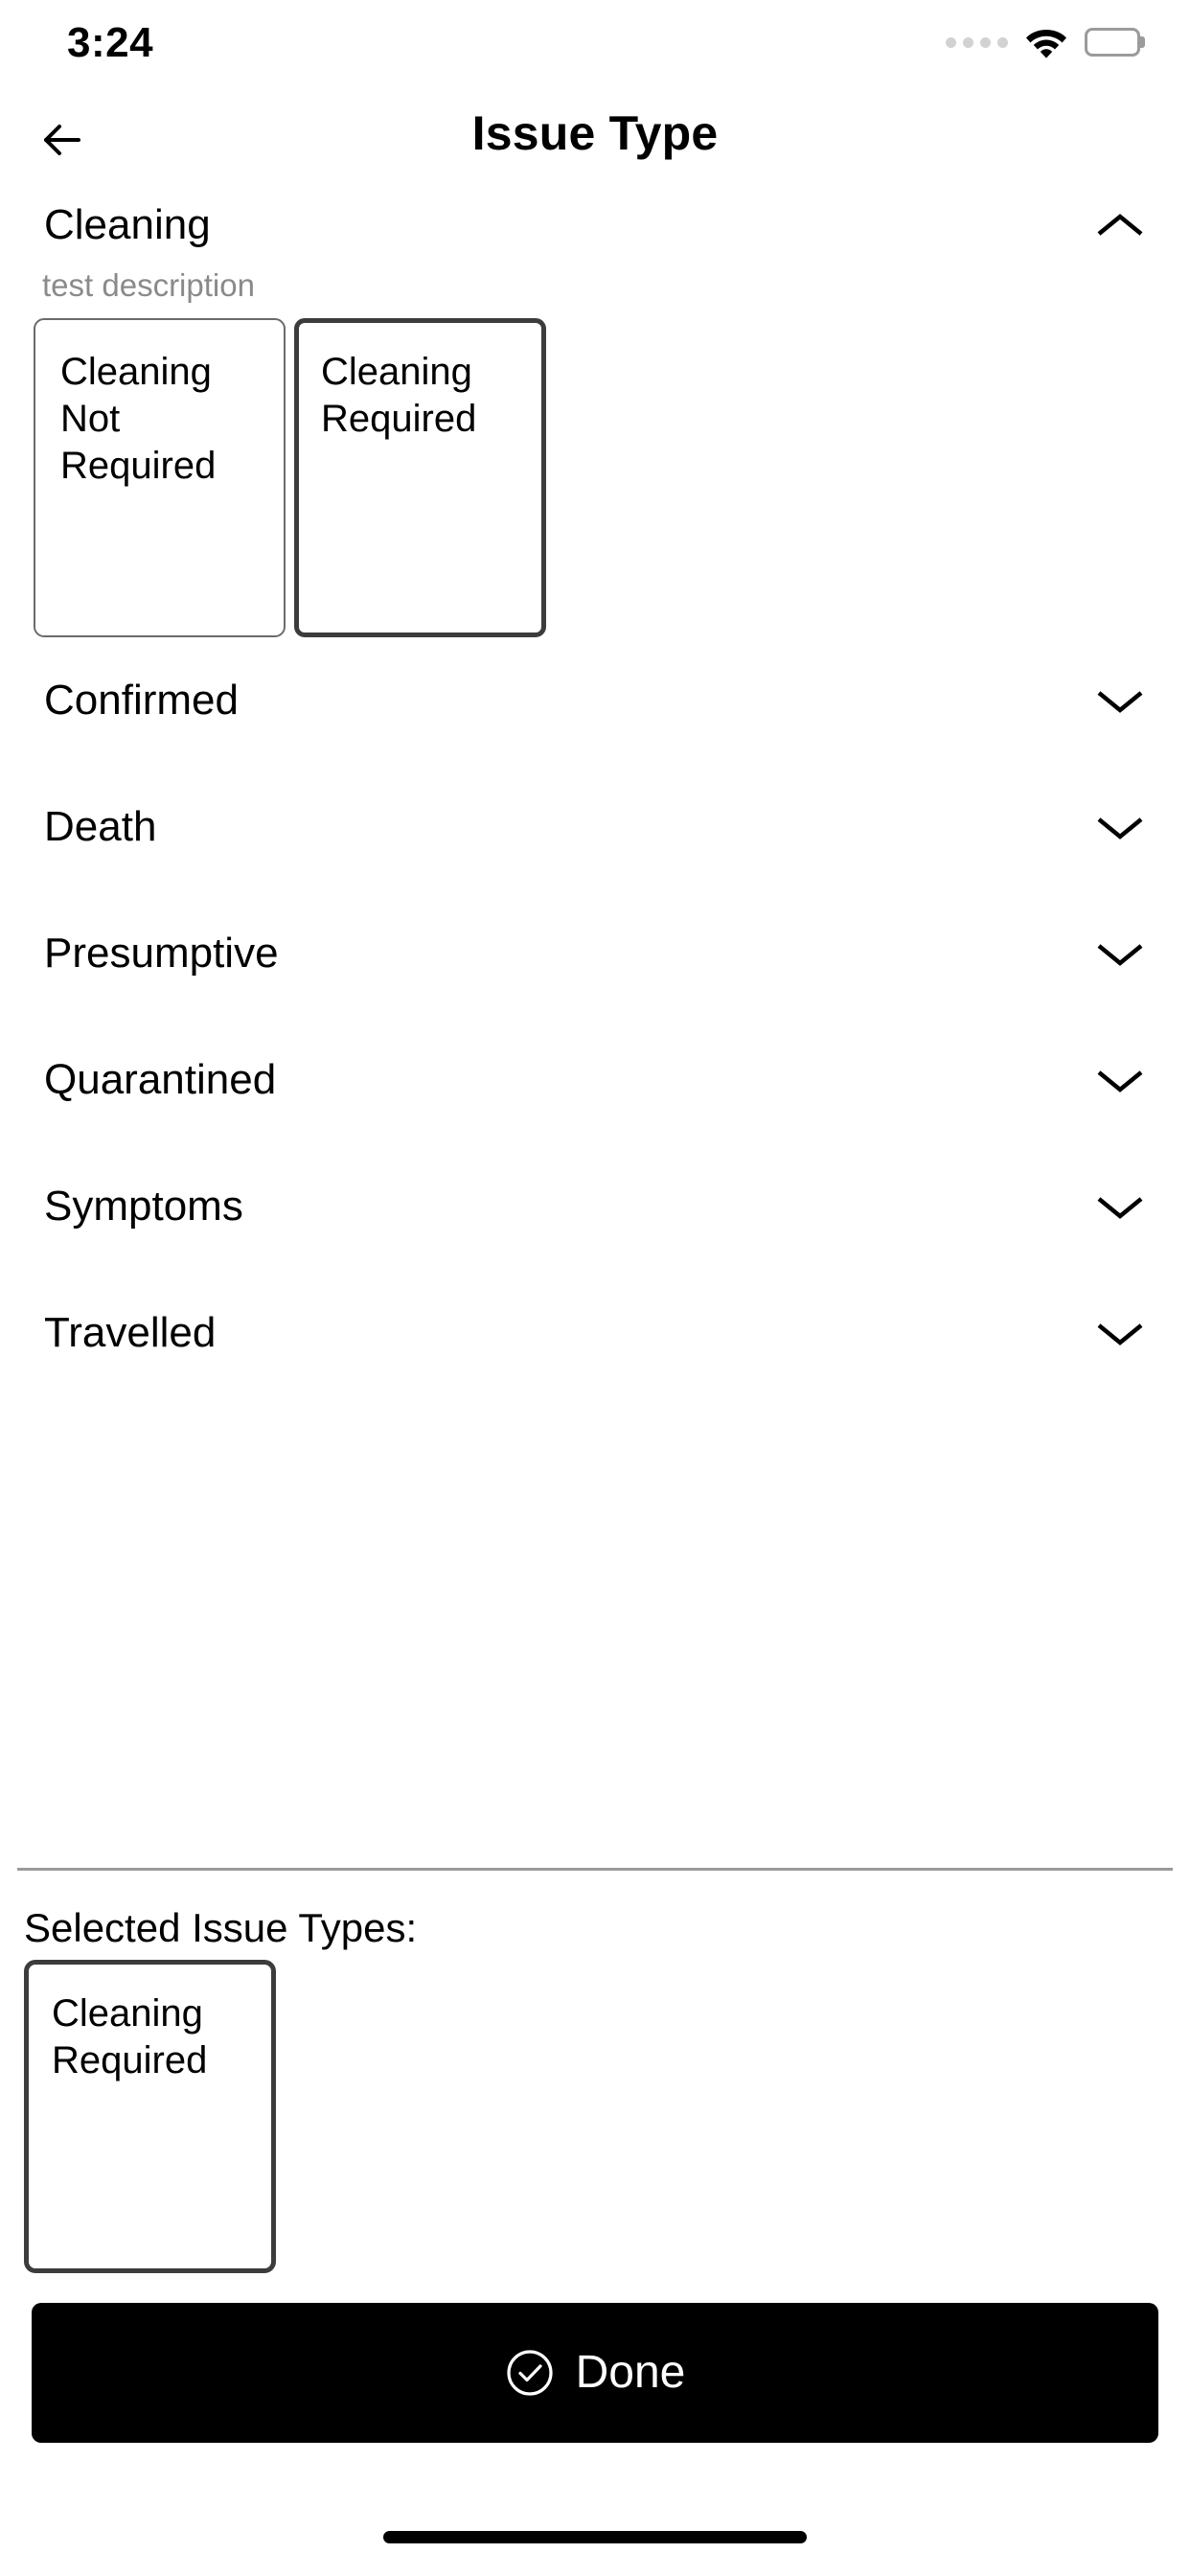 This screenshot has height=2576, width=1190. What do you see at coordinates (160, 1080) in the screenshot?
I see `group-title: Quarantined` at bounding box center [160, 1080].